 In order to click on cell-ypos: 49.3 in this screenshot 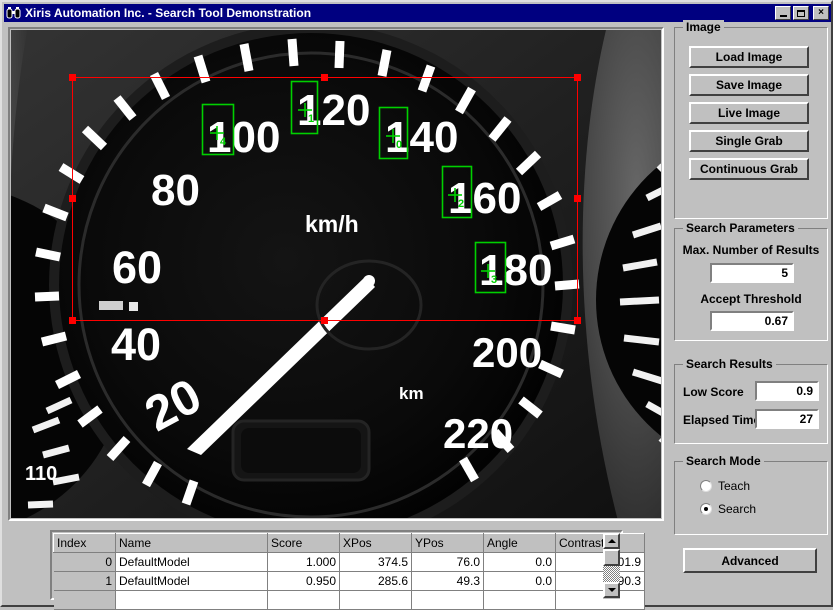, I will do `click(447, 581)`.